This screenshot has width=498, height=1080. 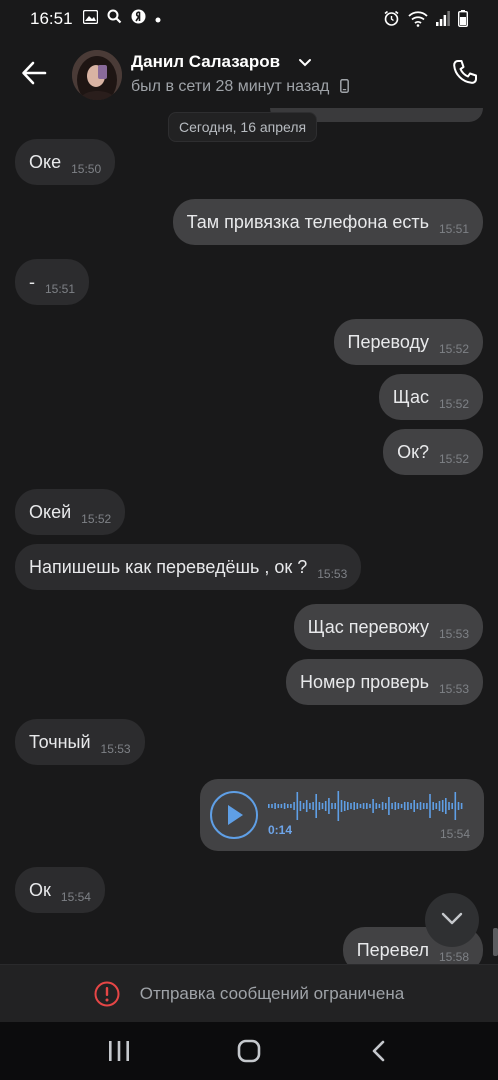 I want to click on online-status-text: был в сети 28 минут назад, so click(x=230, y=86).